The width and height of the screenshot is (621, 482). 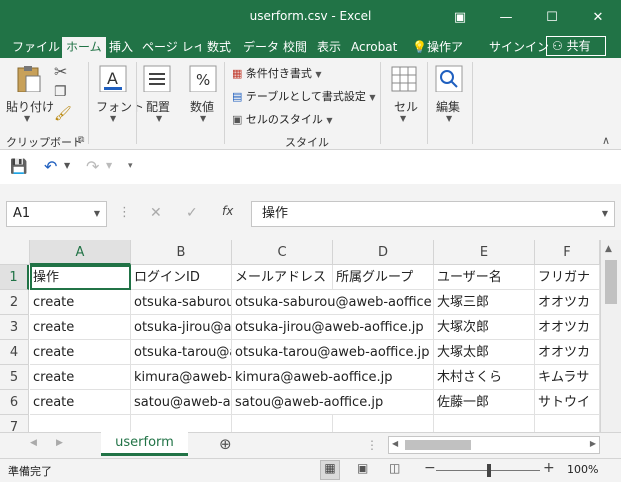 What do you see at coordinates (15, 252) in the screenshot?
I see `select-all-button` at bounding box center [15, 252].